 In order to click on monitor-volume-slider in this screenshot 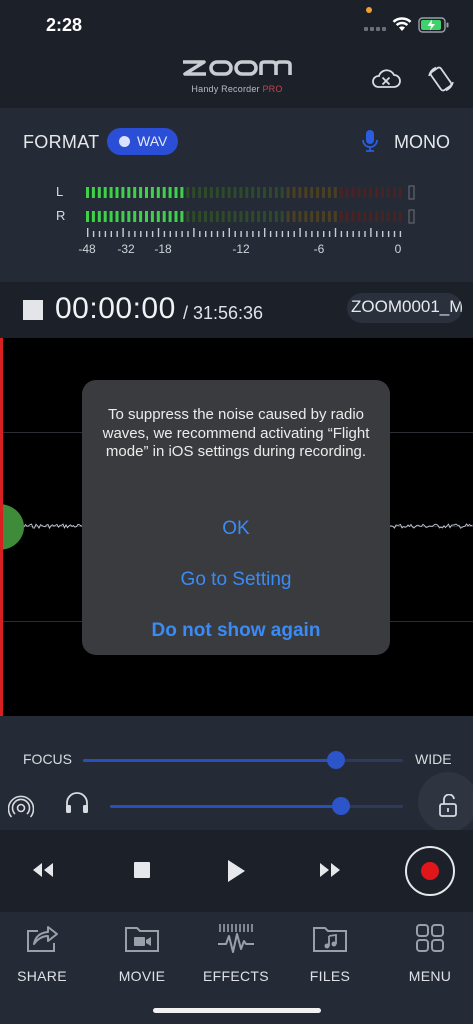, I will do `click(256, 806)`.